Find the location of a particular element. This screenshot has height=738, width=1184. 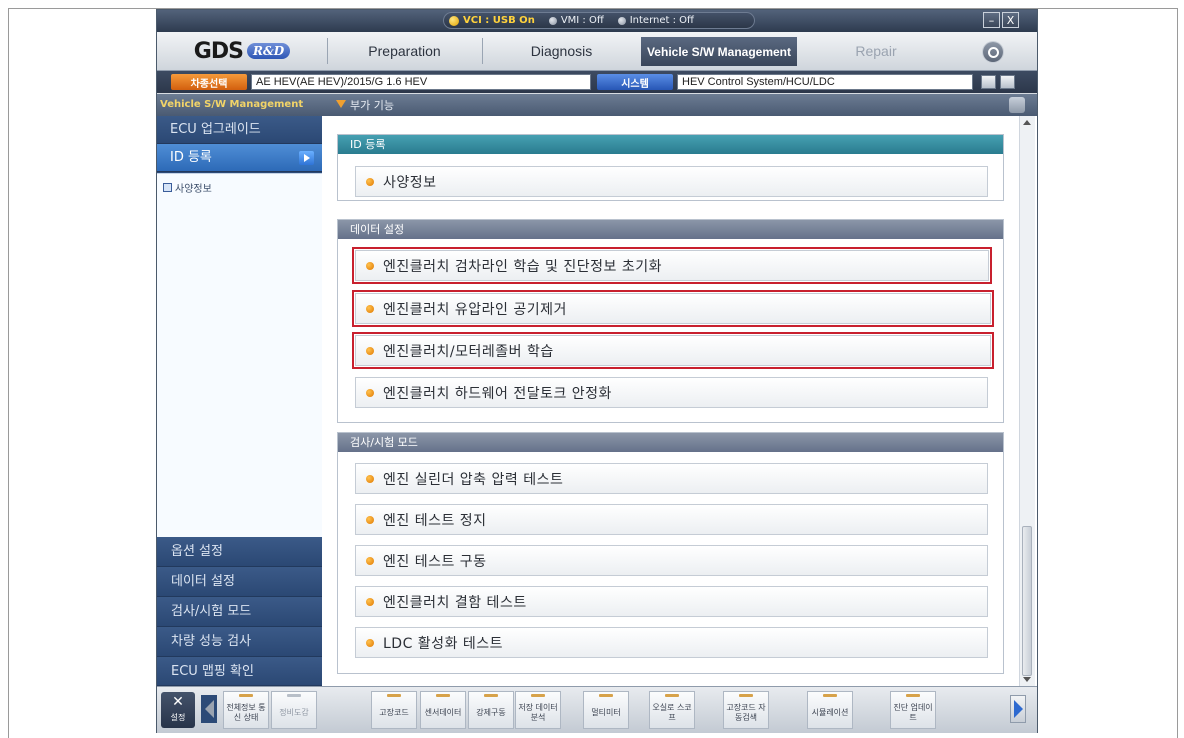

func-sensor-data: 센서데이터 is located at coordinates (443, 710).